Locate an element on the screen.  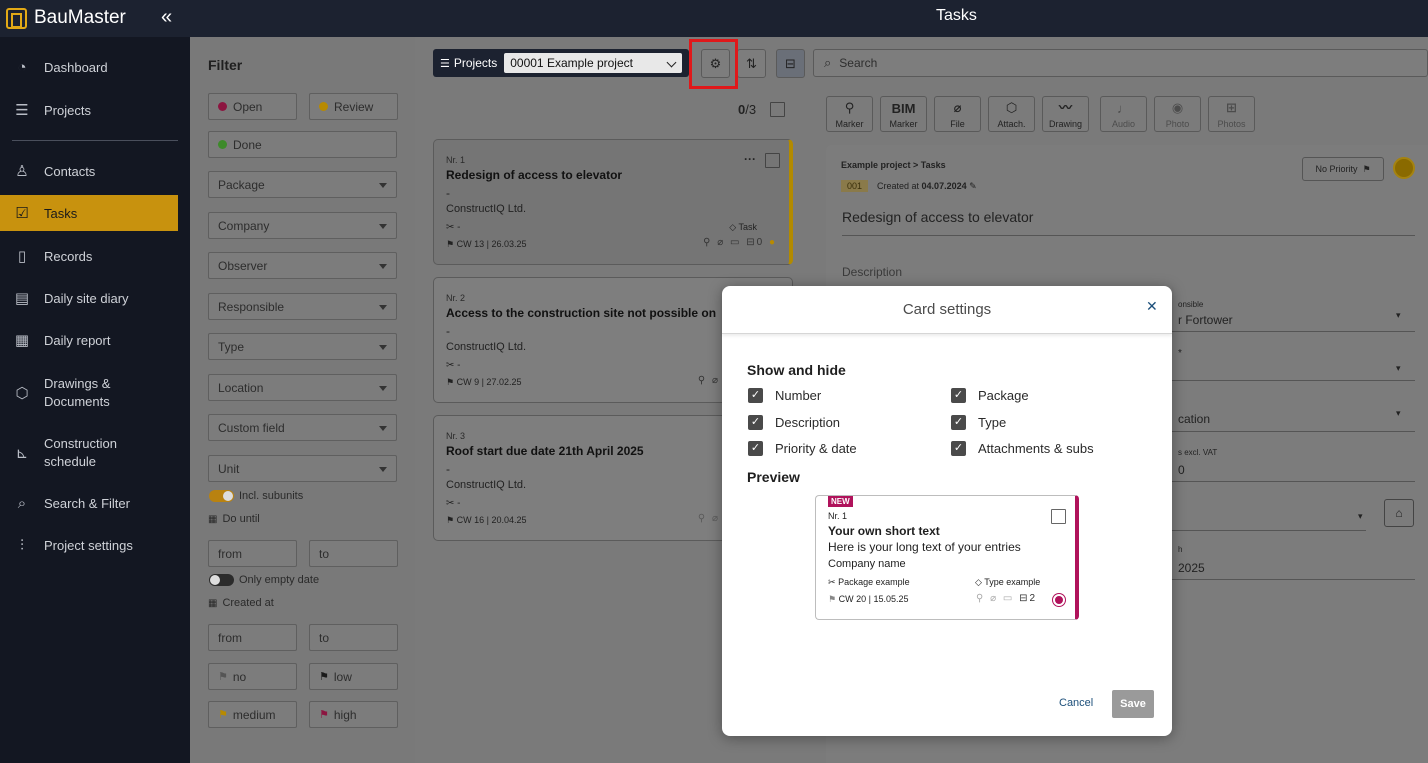
tool-drawing: 〰 Drawing is located at coordinates (1065, 114).